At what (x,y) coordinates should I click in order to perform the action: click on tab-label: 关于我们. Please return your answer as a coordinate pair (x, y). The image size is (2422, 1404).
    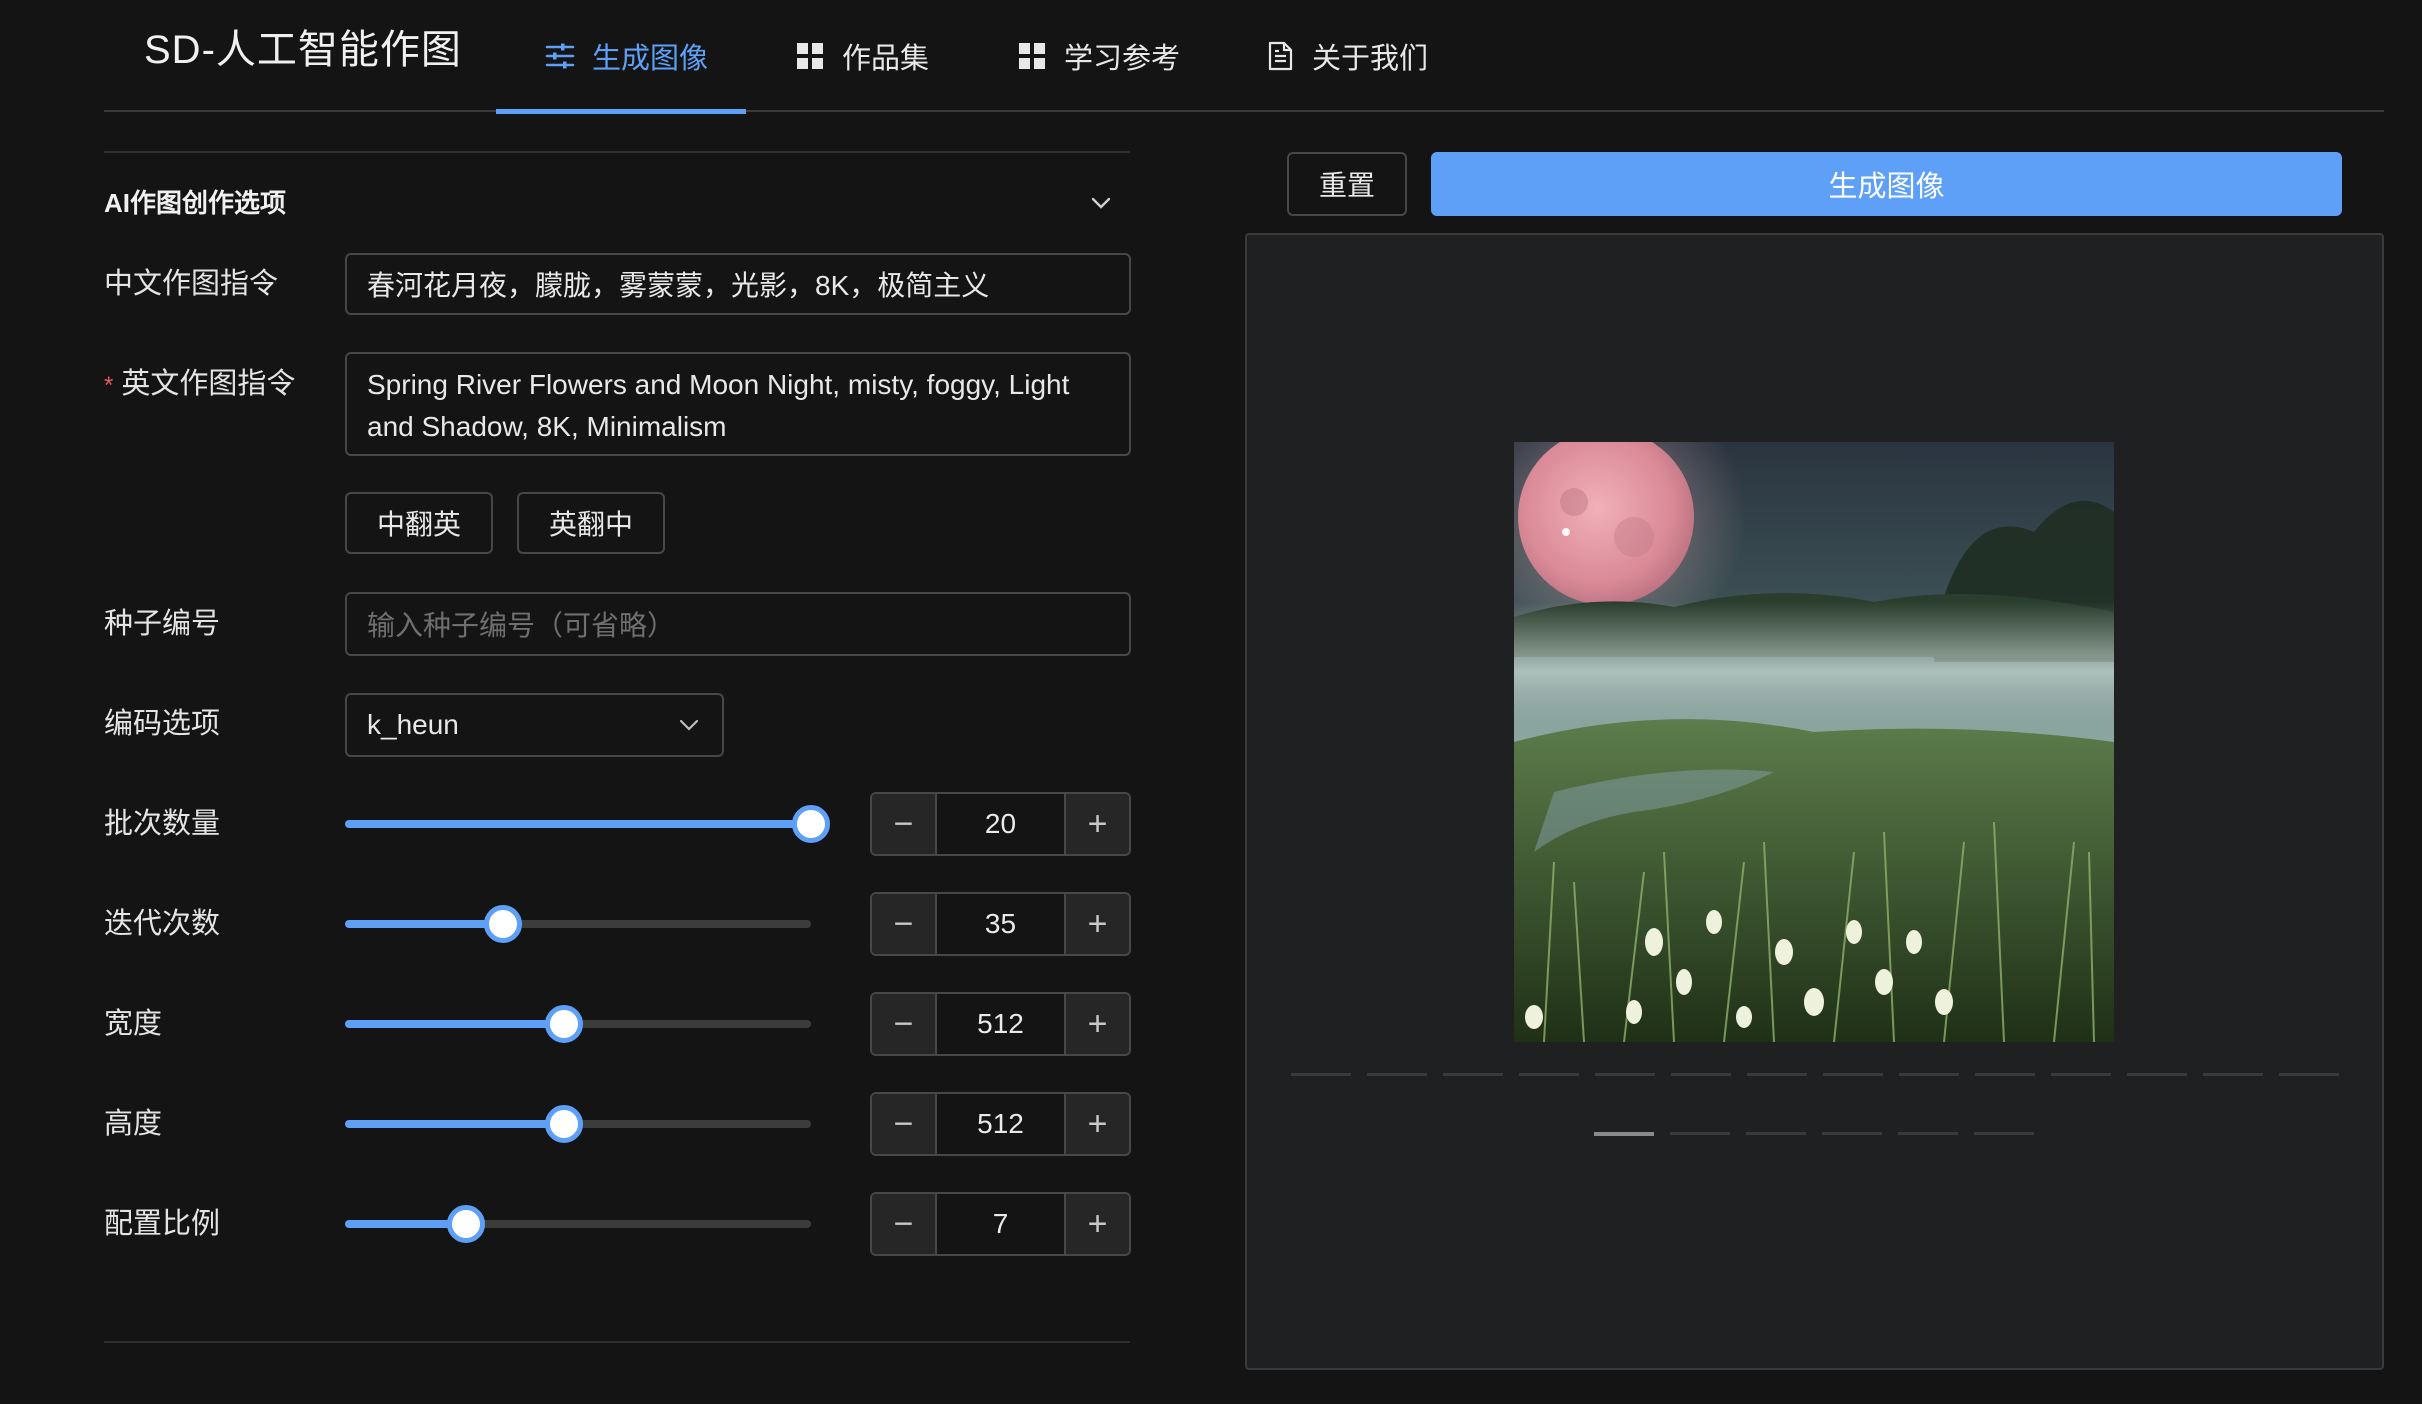
    Looking at the image, I should click on (1370, 59).